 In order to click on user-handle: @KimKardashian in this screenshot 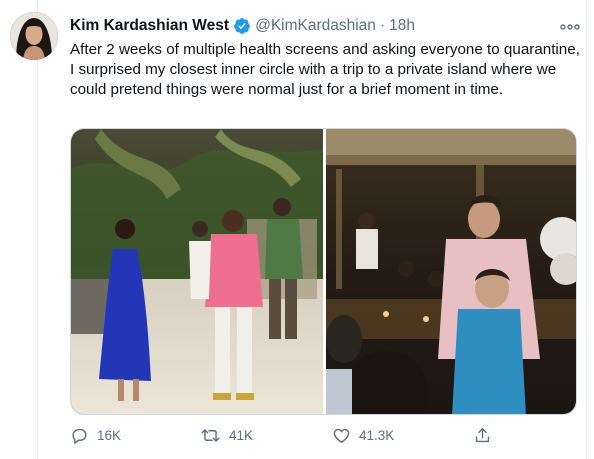, I will do `click(315, 26)`.